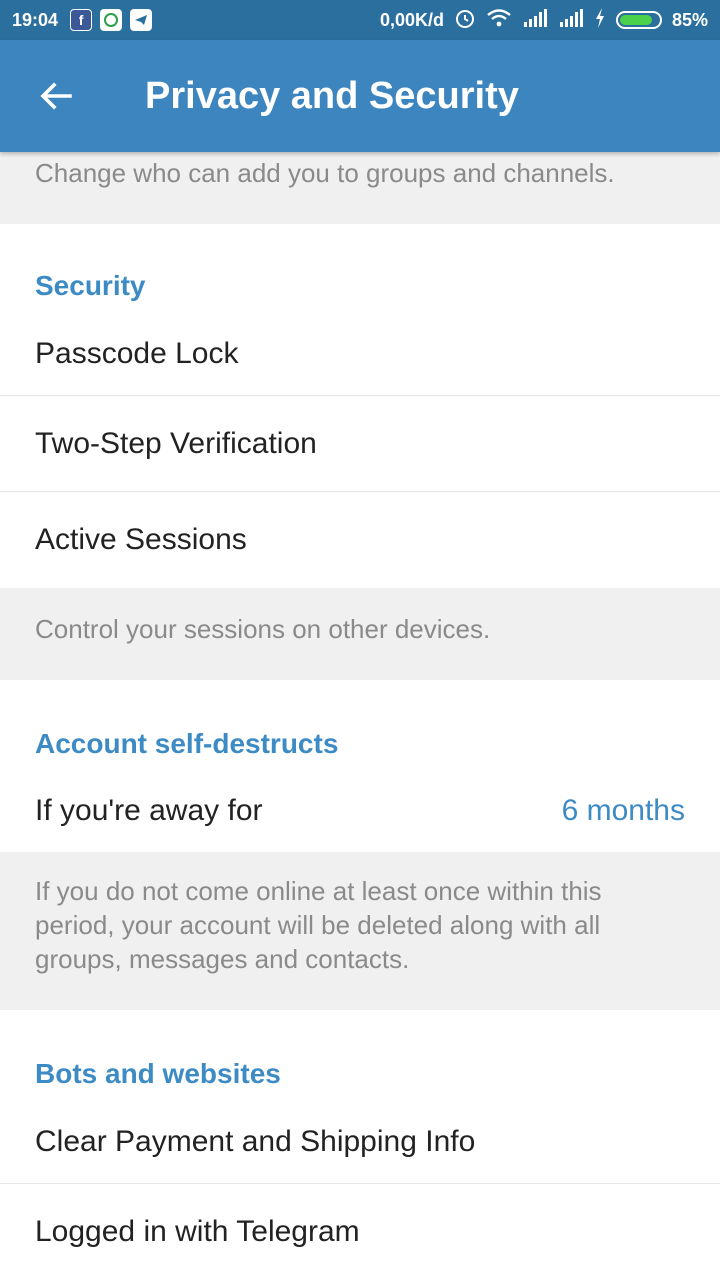  Describe the element at coordinates (360, 811) in the screenshot. I see `away-for-item: If you're away for 6 months` at that location.